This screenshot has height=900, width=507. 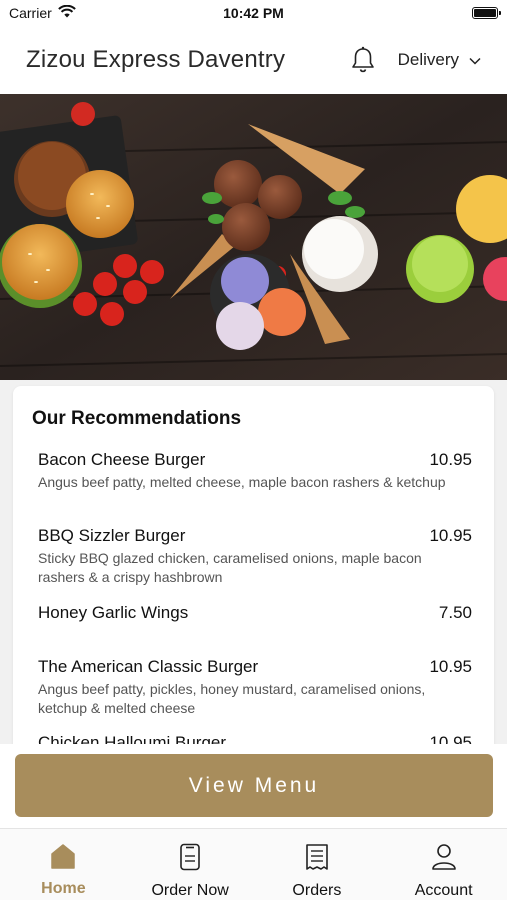 I want to click on tab-home: Home, so click(x=63, y=864).